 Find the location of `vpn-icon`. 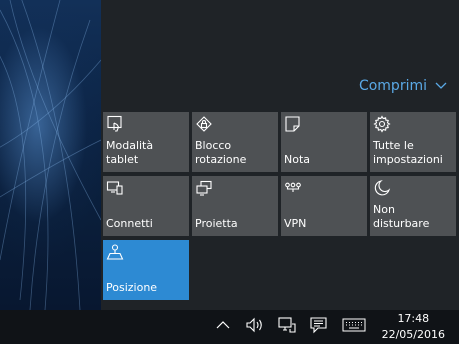

vpn-icon is located at coordinates (293, 188).